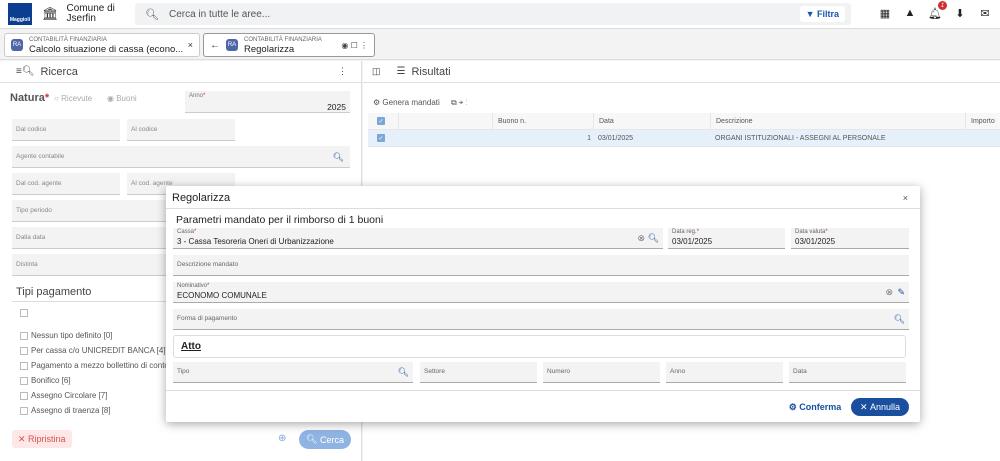 The width and height of the screenshot is (1000, 461). I want to click on download-icon: ⬇, so click(960, 13).